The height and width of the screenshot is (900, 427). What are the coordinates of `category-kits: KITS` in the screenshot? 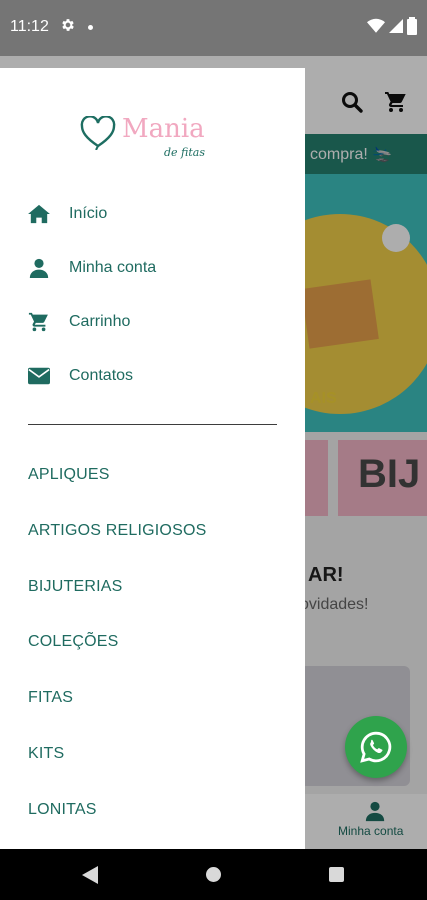 It's located at (46, 754).